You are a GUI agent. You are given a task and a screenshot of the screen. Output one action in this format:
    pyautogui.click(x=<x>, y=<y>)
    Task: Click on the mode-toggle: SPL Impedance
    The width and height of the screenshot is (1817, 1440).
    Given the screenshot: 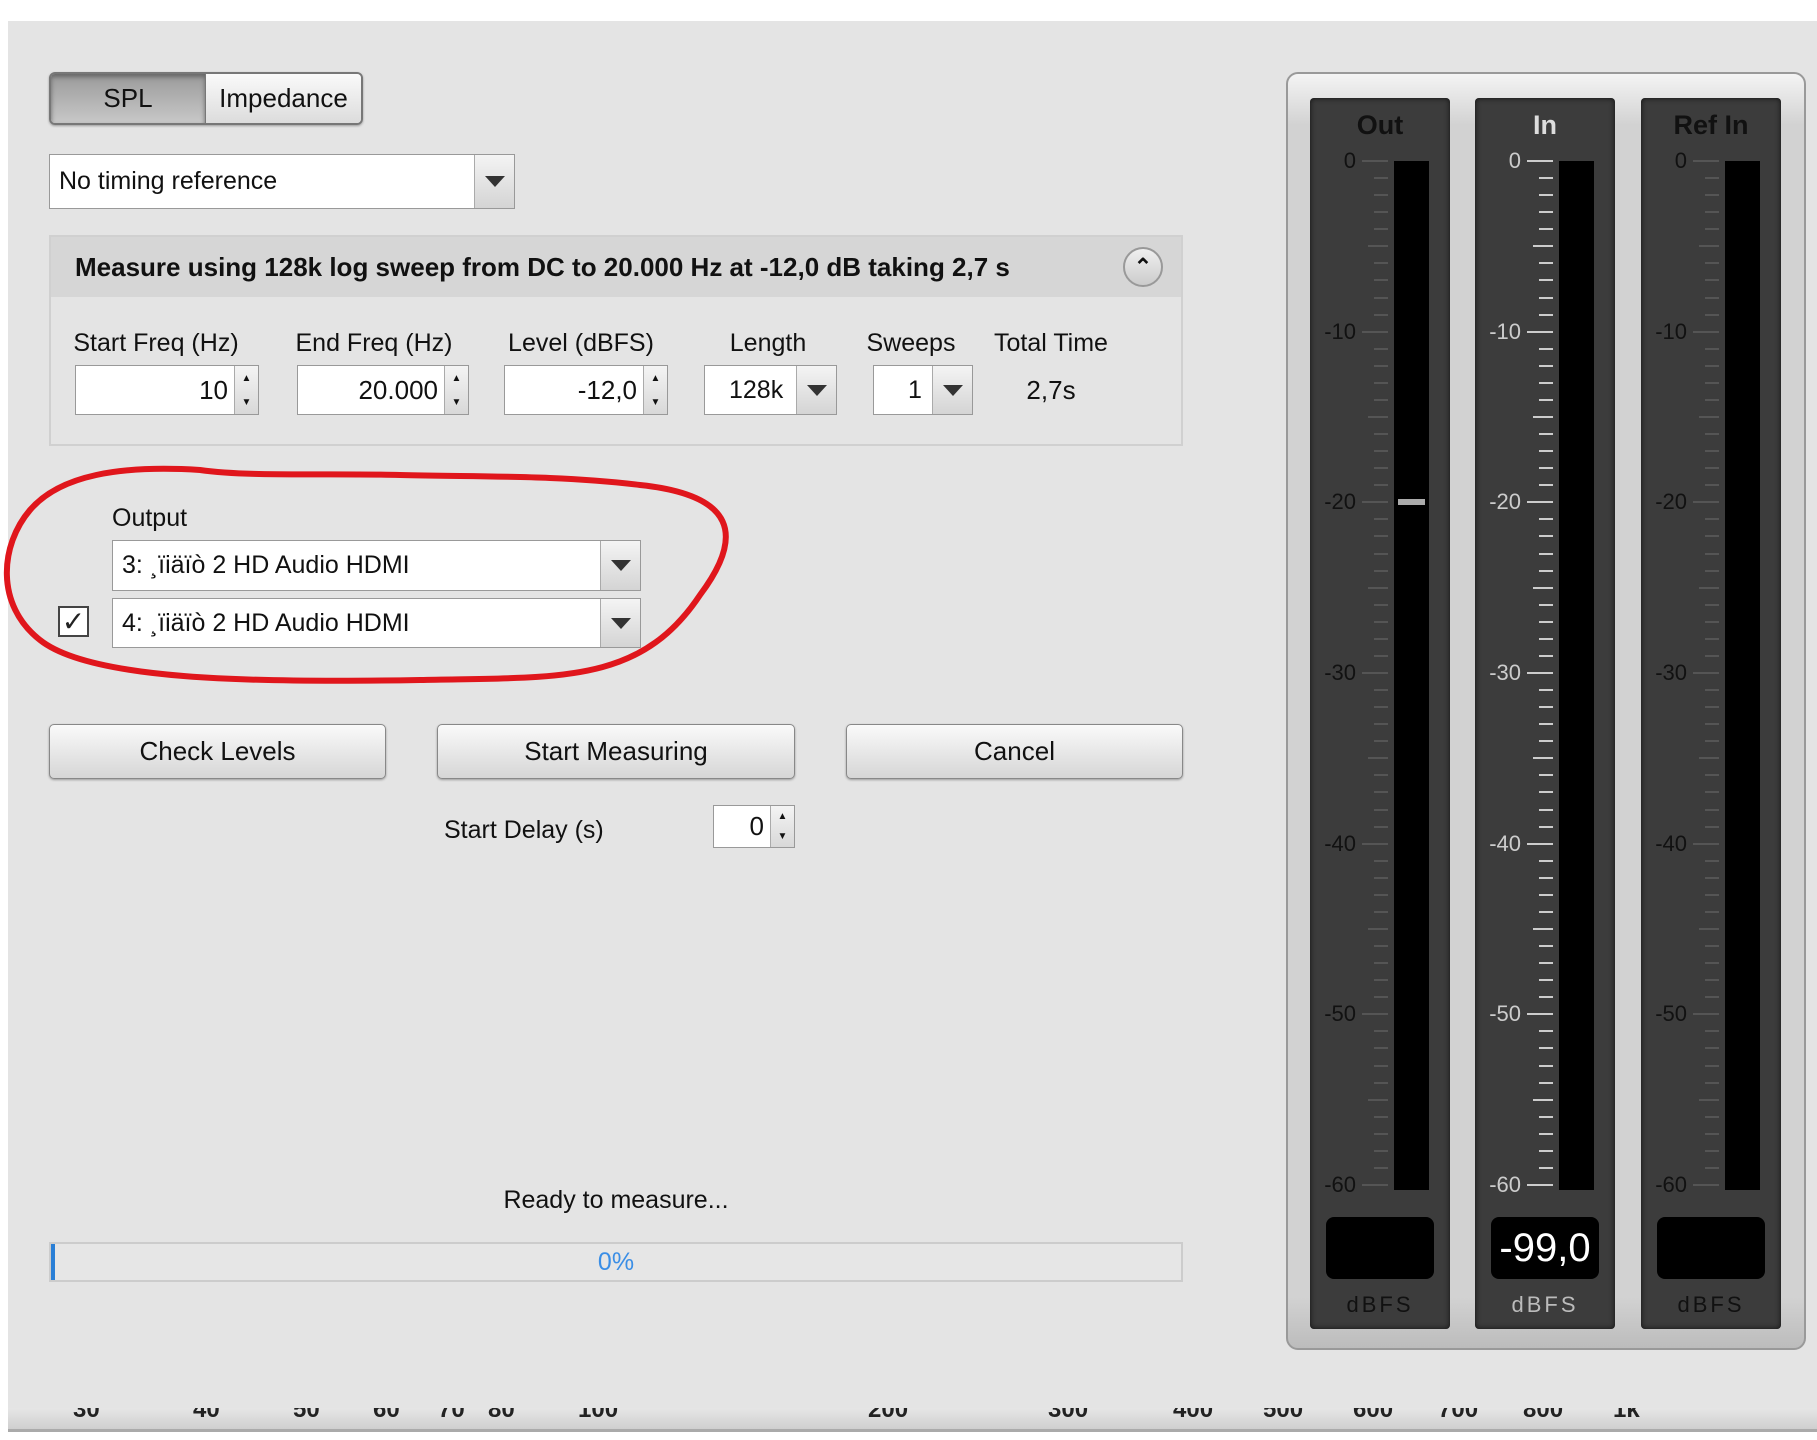 What is the action you would take?
    pyautogui.click(x=206, y=98)
    